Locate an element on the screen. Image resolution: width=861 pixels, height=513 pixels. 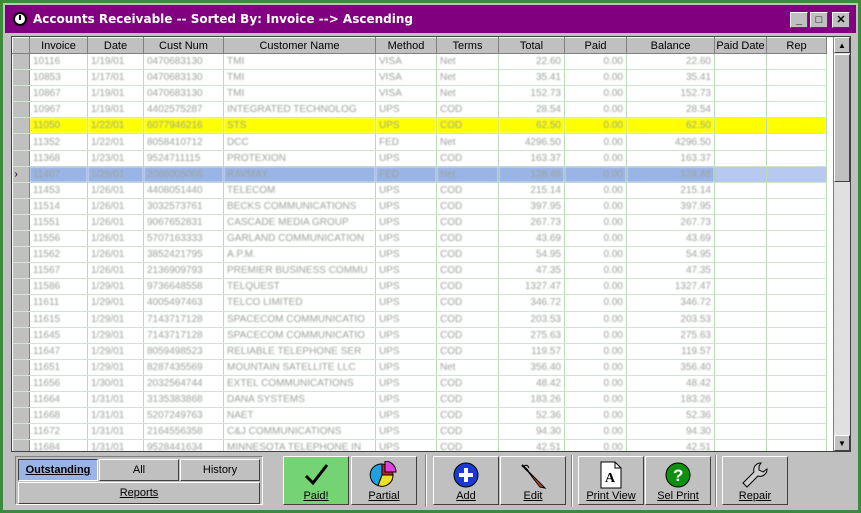
cell-cust-num: 7143717128 is located at coordinates (183, 319).